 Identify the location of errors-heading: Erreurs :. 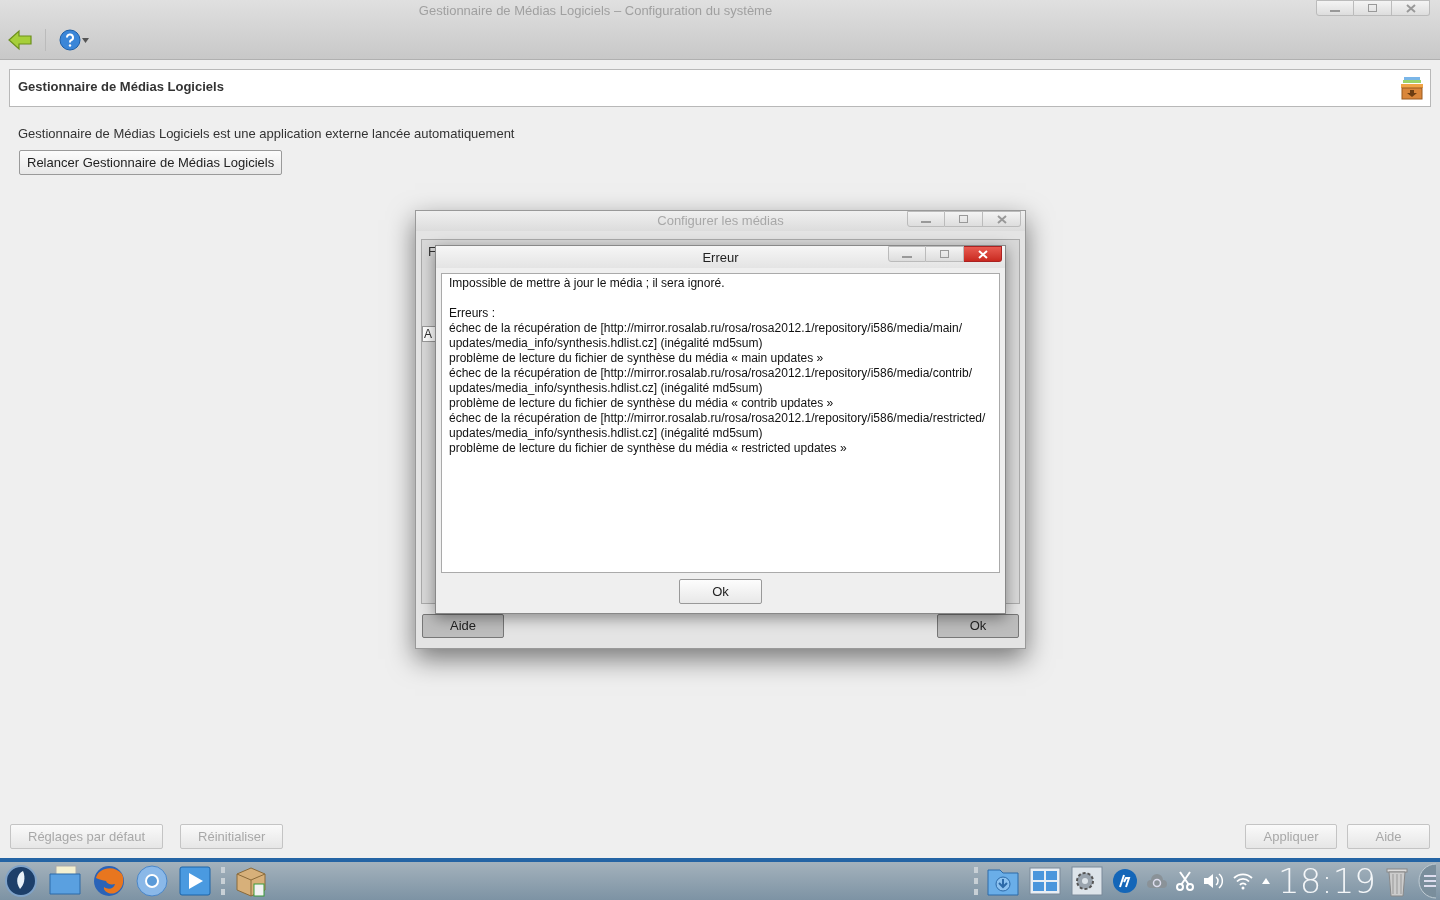
(472, 313).